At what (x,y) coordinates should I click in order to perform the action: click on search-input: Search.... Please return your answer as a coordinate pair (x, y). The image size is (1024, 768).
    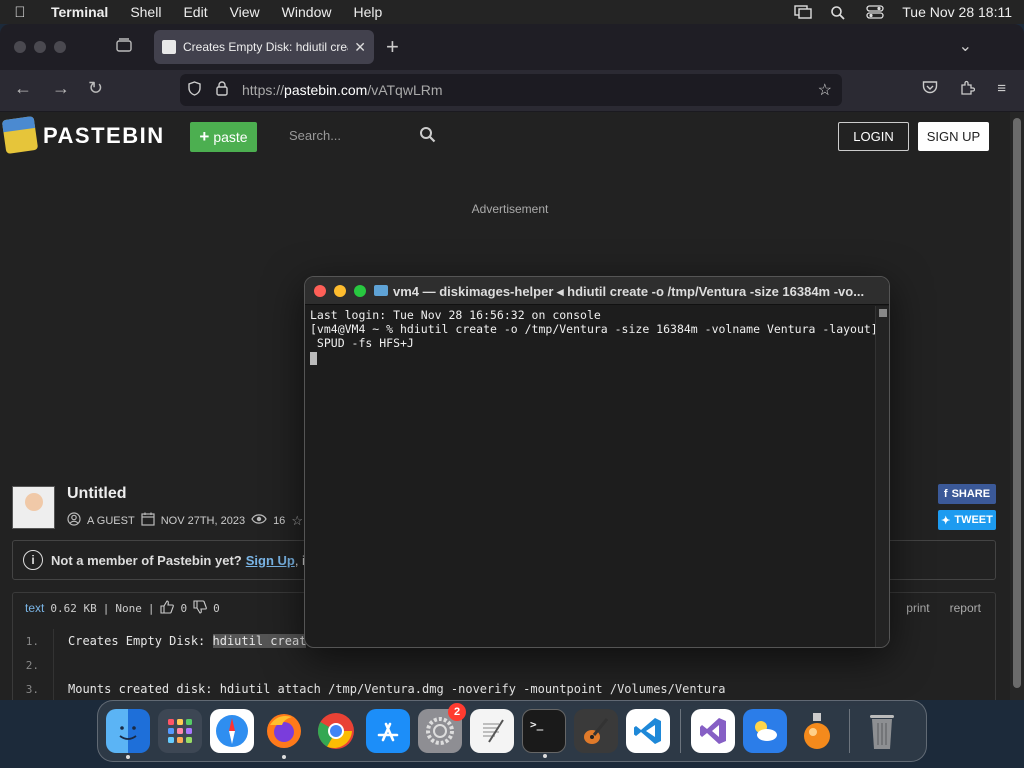
    Looking at the image, I should click on (361, 135).